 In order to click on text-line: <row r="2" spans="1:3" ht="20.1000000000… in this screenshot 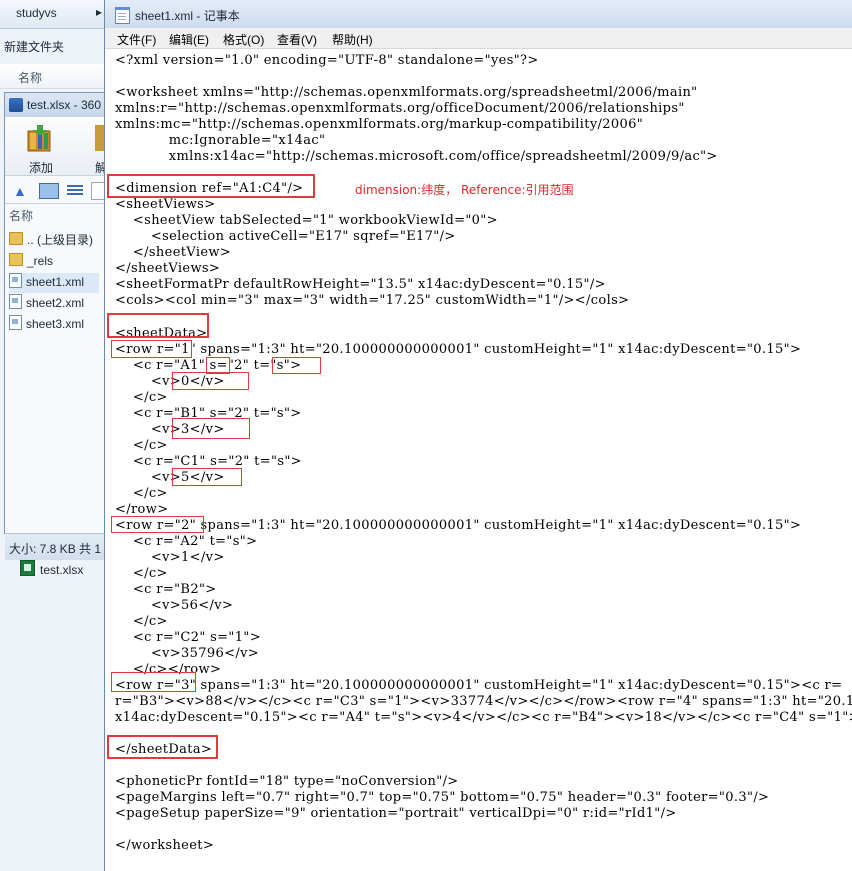, I will do `click(458, 525)`.